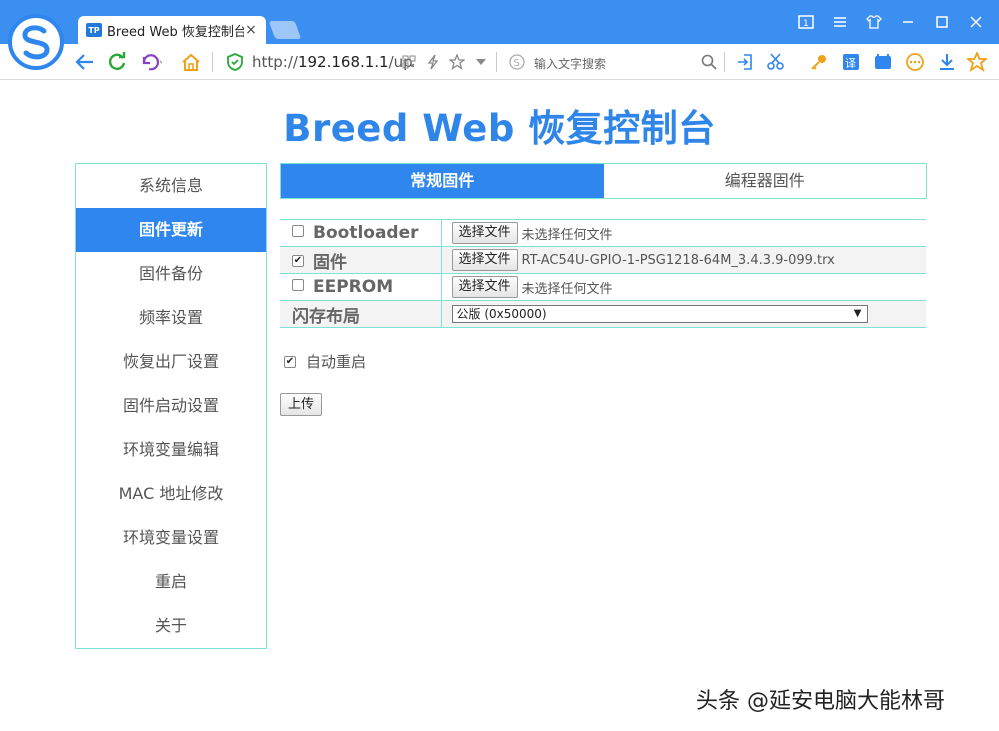 The height and width of the screenshot is (731, 999). I want to click on bootloader-label: Bootloader, so click(366, 233).